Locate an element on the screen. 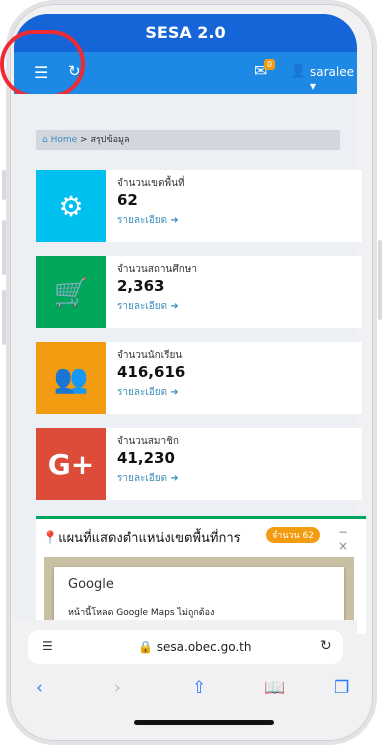 Image resolution: width=383 pixels, height=745 pixels. mail-badge: 0 is located at coordinates (270, 64).